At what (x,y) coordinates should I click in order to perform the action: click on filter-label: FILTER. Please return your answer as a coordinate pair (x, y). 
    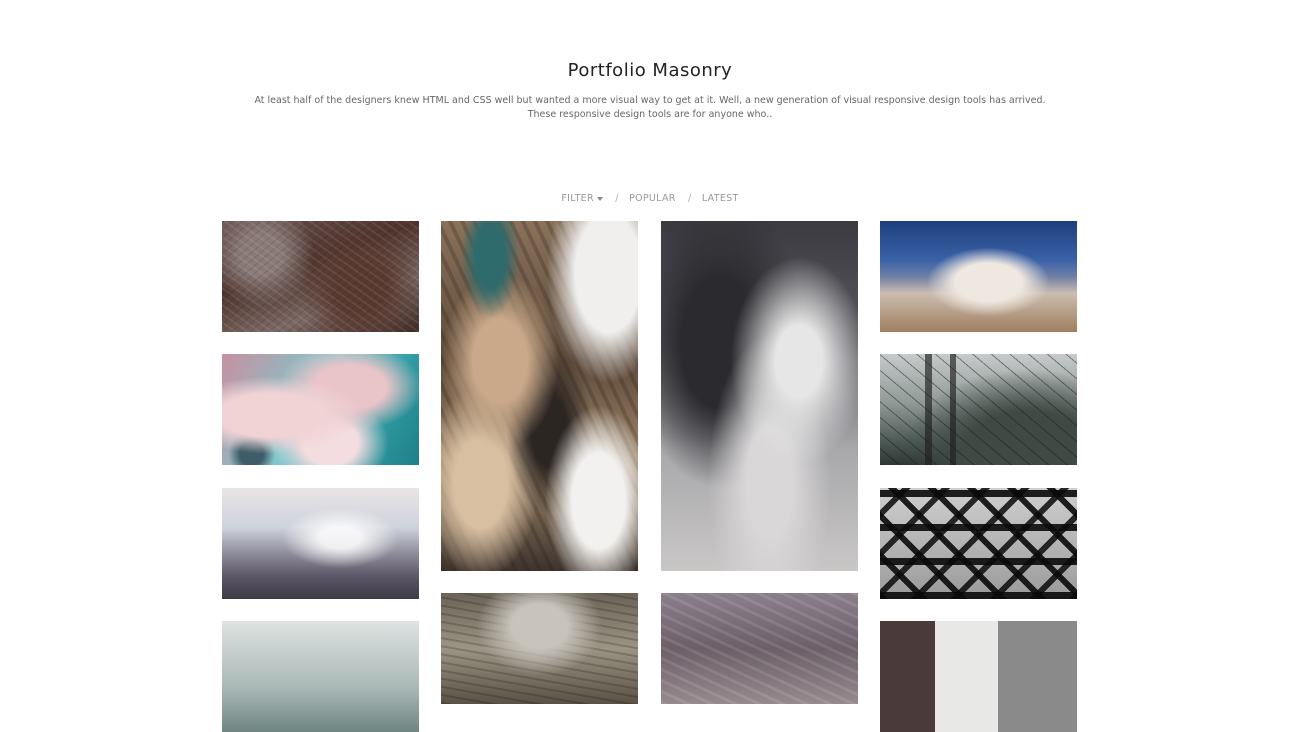
    Looking at the image, I should click on (577, 198).